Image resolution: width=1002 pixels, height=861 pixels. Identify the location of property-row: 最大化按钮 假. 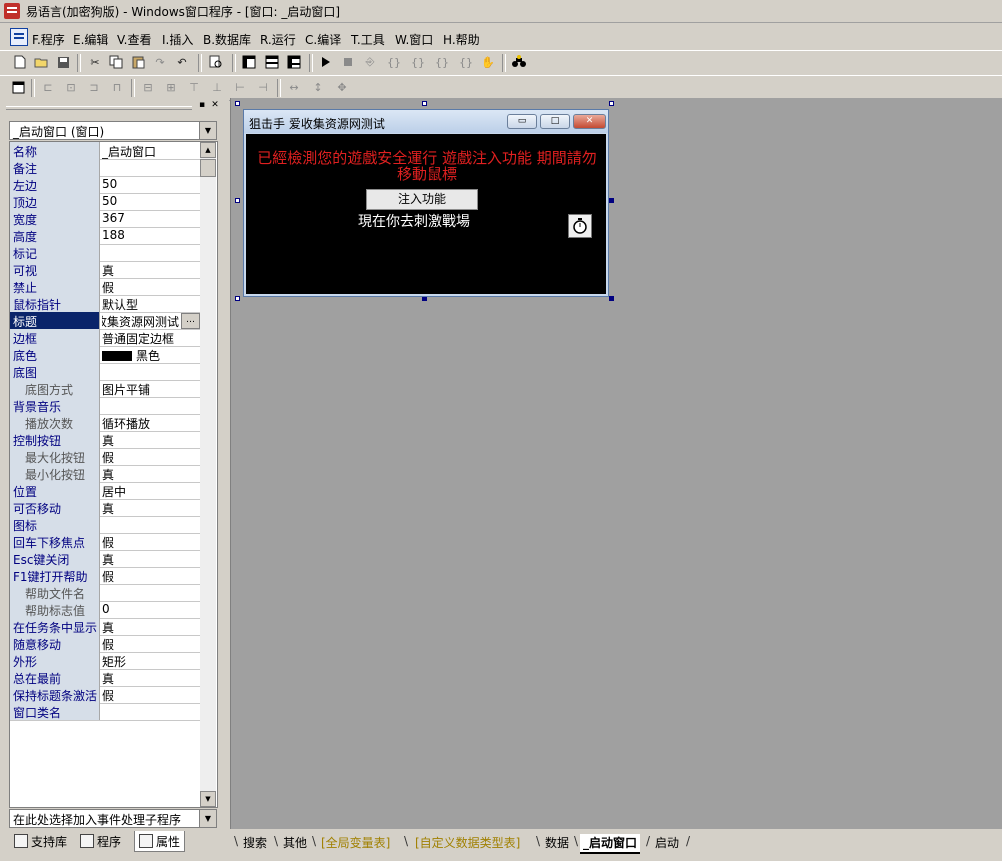
(105, 457).